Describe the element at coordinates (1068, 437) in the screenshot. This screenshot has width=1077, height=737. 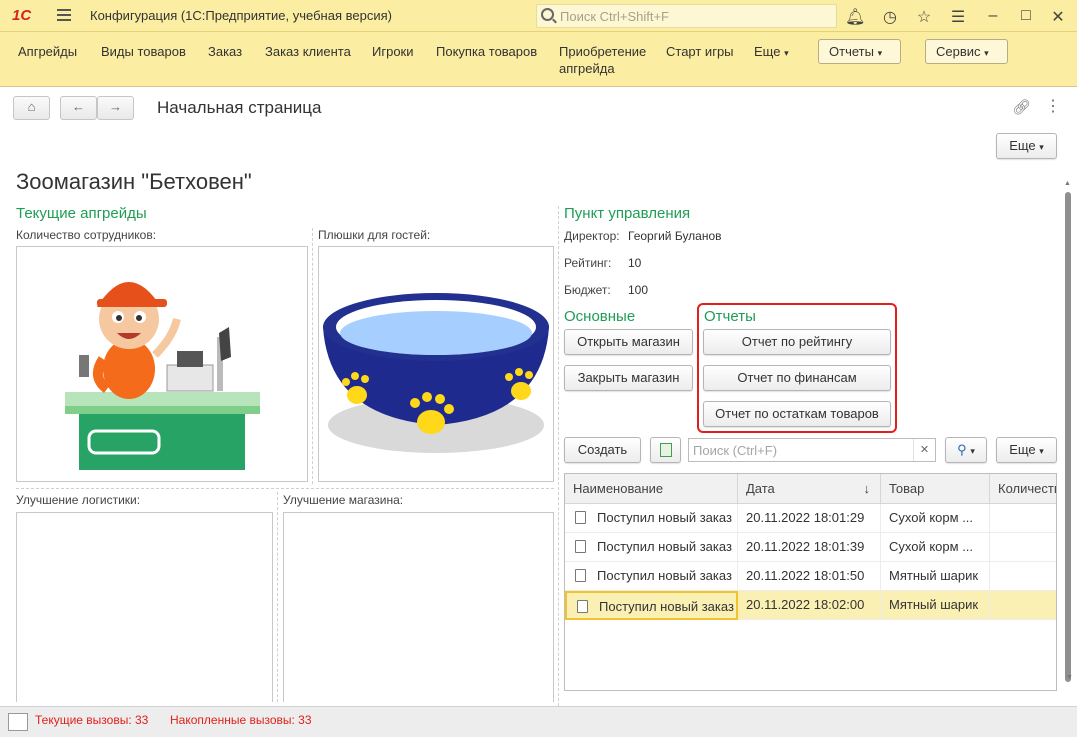
I see `scrollbar-thumb` at that location.